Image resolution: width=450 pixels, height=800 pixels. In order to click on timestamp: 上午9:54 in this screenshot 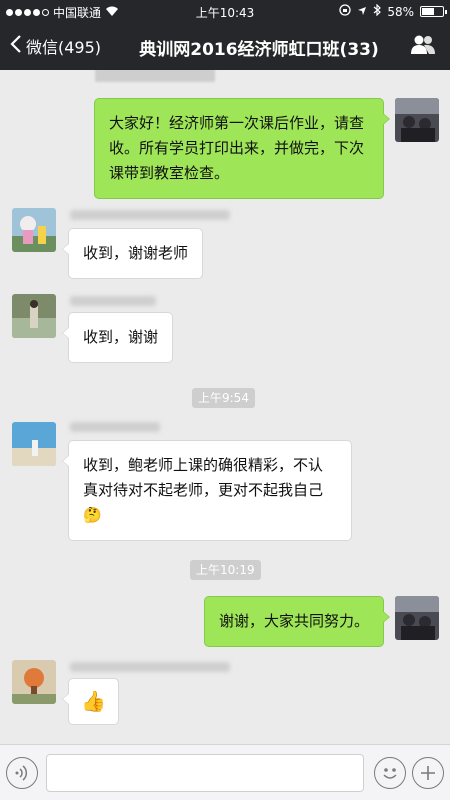, I will do `click(223, 398)`.